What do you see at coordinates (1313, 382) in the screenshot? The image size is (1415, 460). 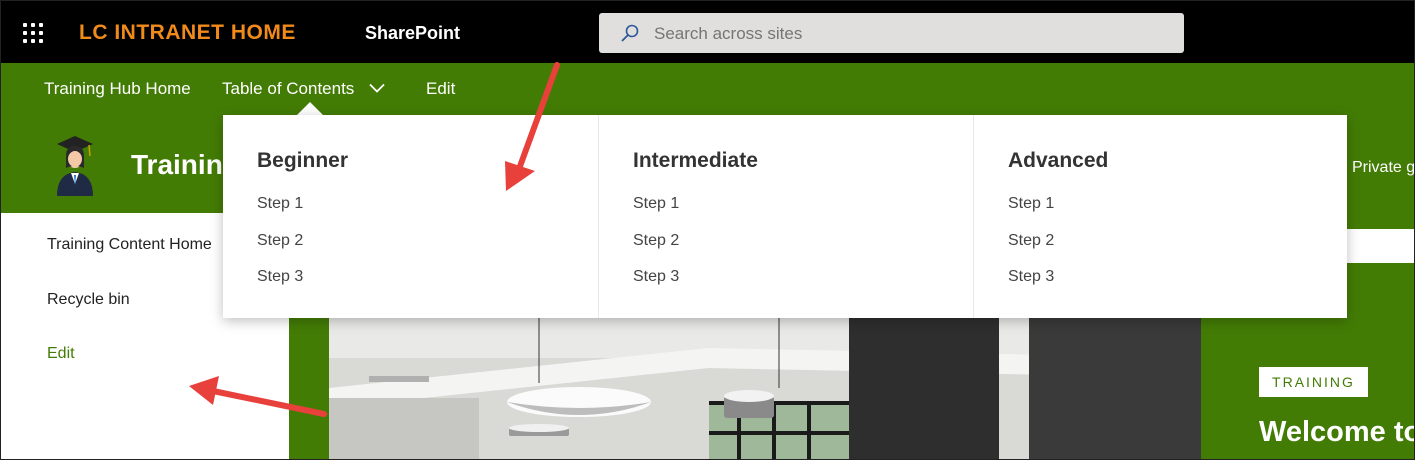 I see `training-tag: TRAINING` at bounding box center [1313, 382].